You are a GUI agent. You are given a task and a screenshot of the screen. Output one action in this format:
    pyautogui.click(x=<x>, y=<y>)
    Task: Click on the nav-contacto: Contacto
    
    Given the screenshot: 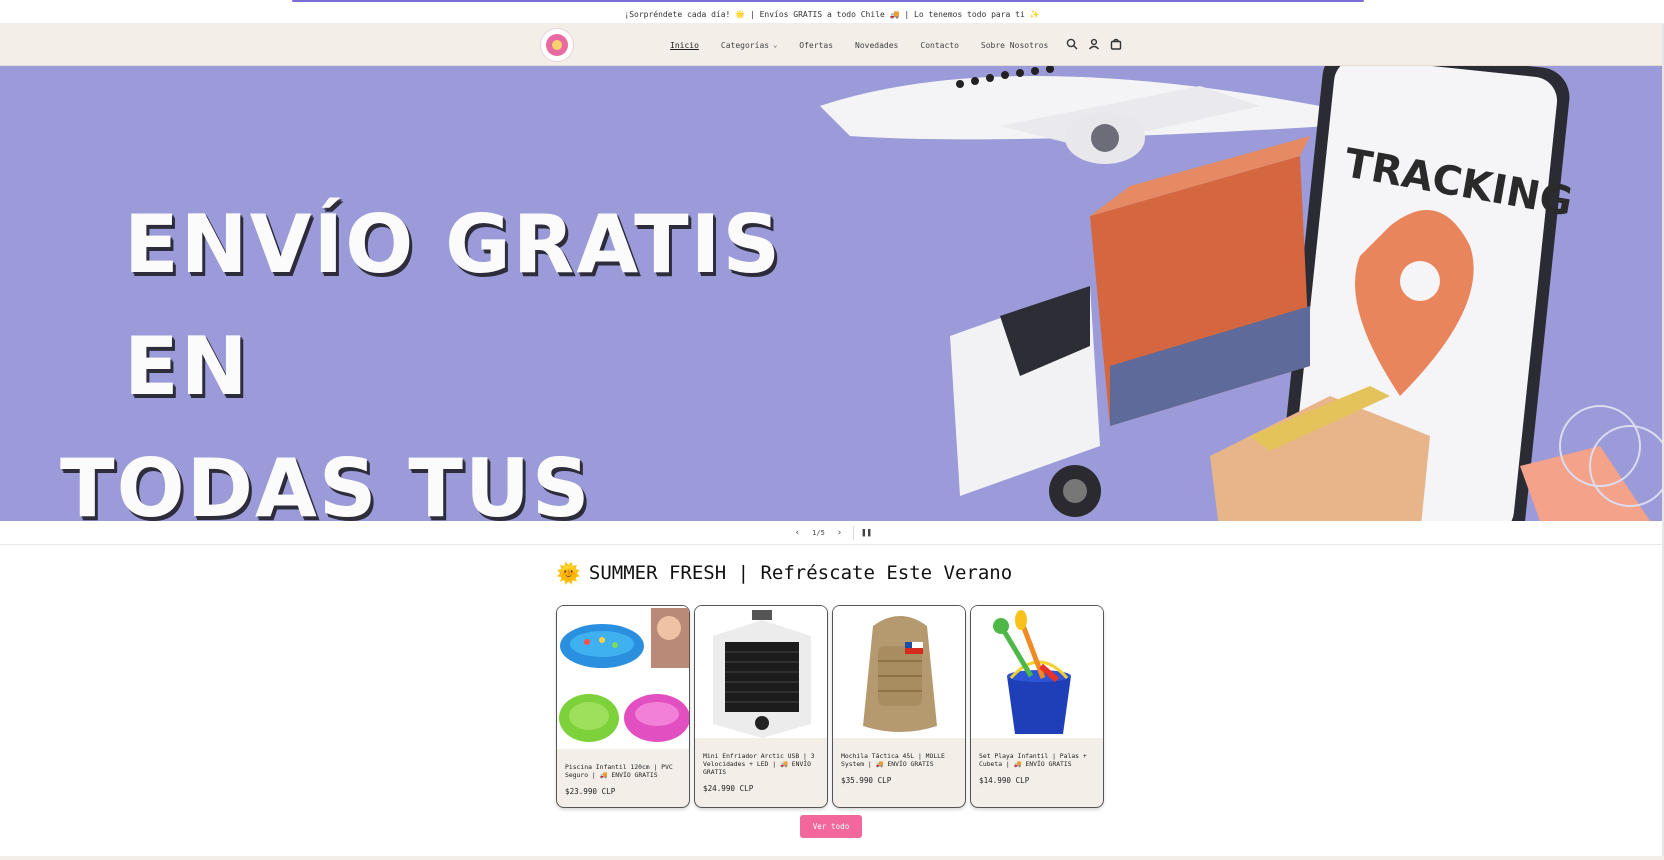 What is the action you would take?
    pyautogui.click(x=939, y=45)
    